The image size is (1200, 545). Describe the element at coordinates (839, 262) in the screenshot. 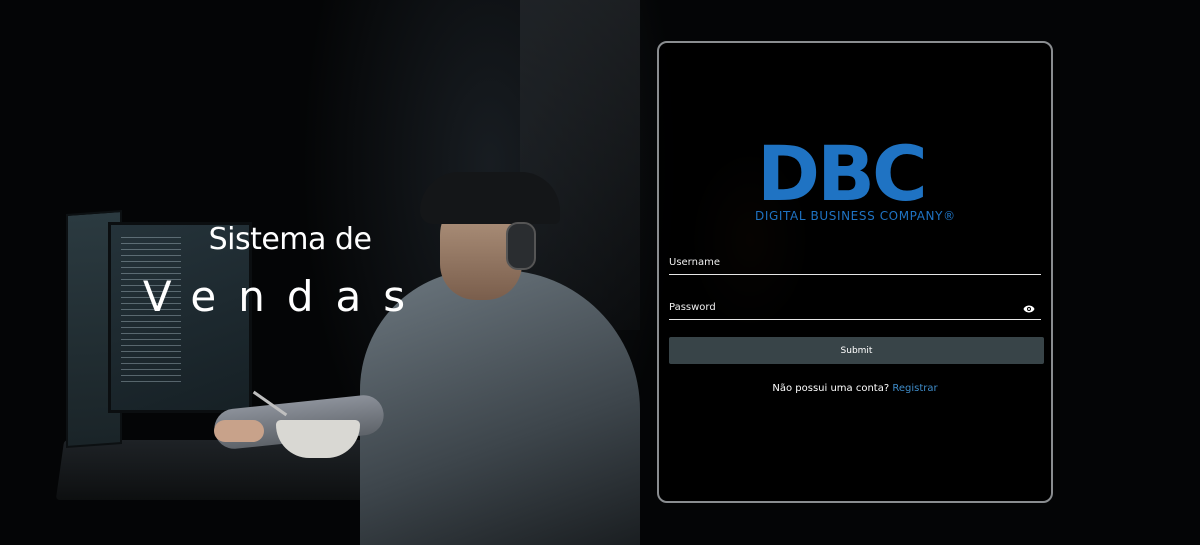

I see `username-input` at that location.